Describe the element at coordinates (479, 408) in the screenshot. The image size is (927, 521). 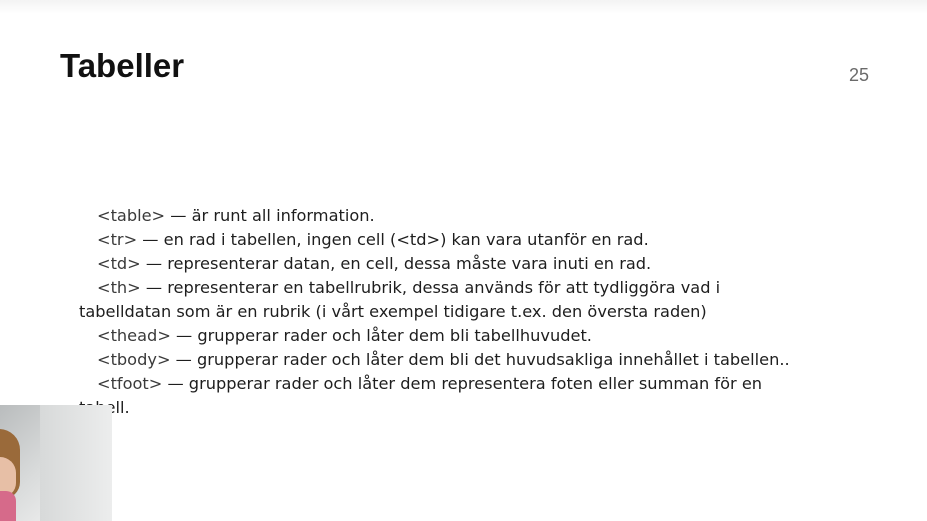
I see `list-item-tfoot-continuation: tabell.` at that location.